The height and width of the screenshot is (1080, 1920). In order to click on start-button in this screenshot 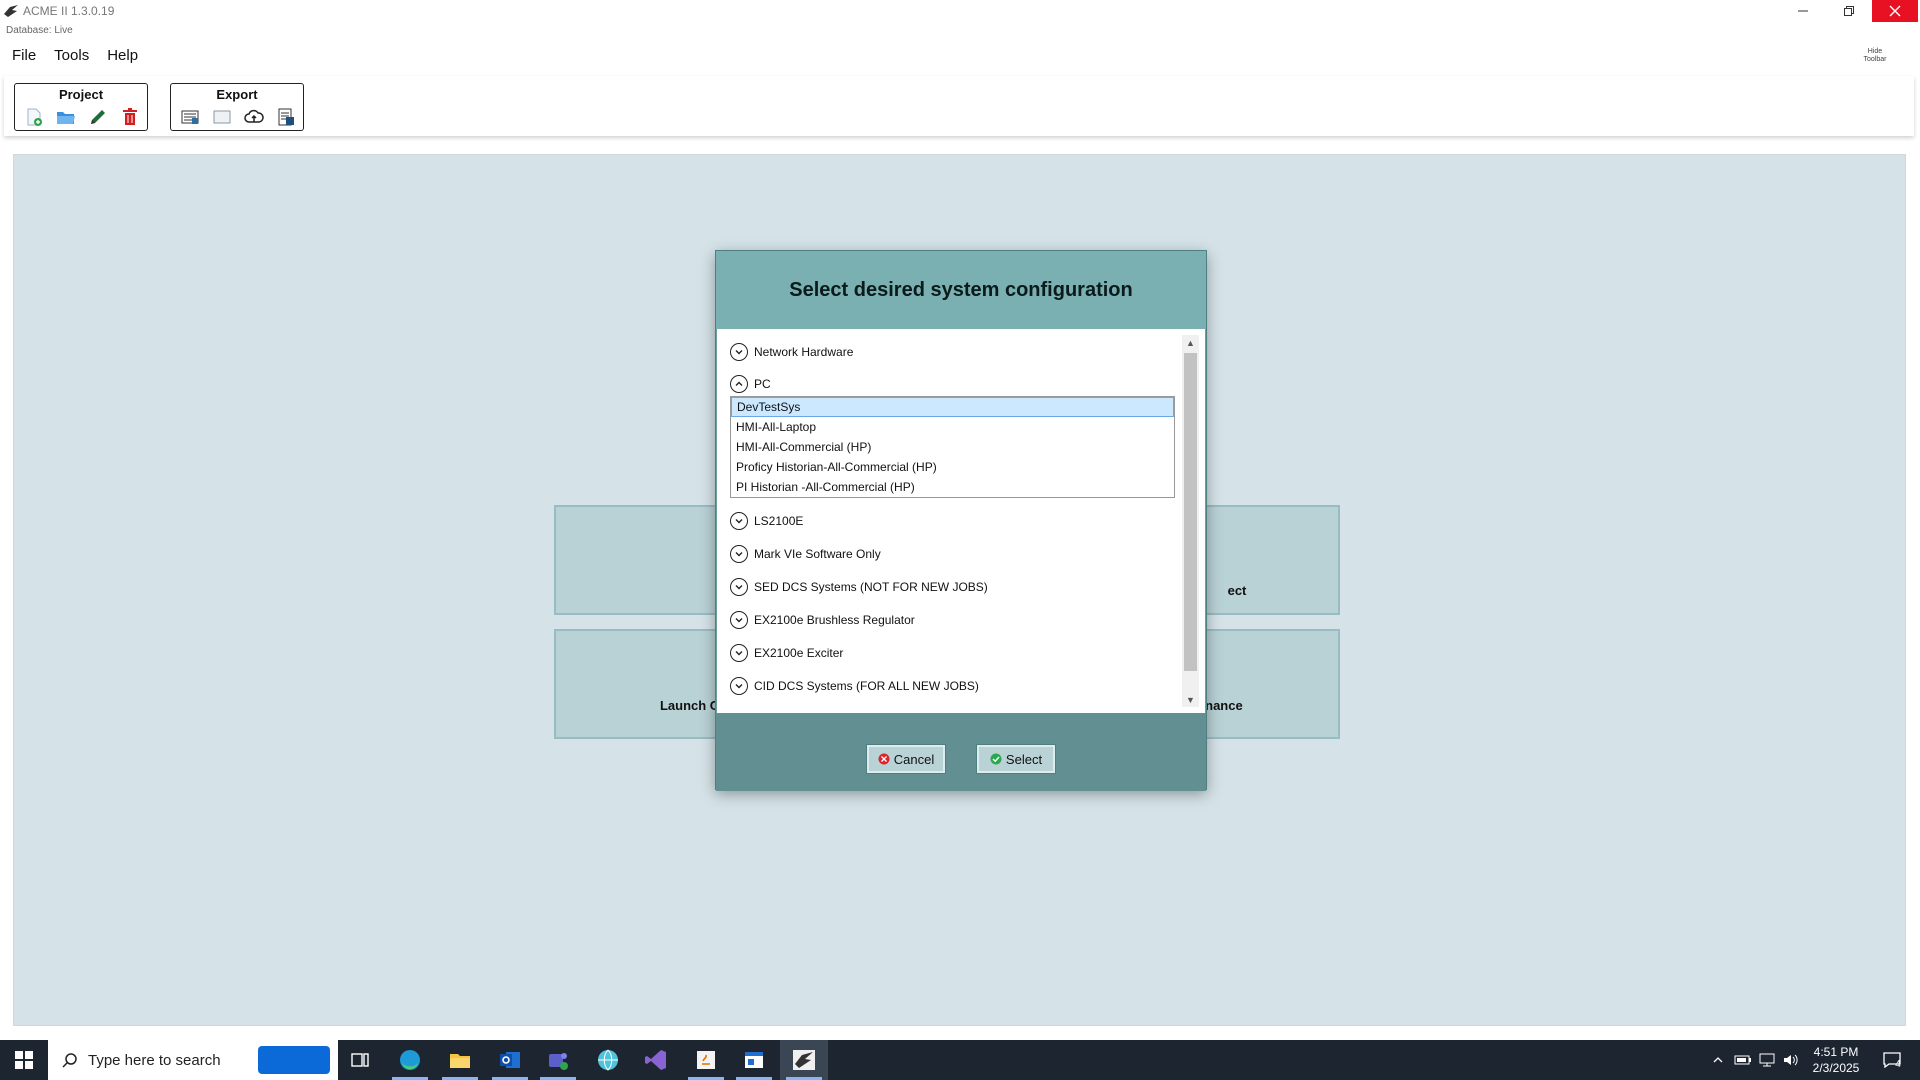, I will do `click(24, 1060)`.